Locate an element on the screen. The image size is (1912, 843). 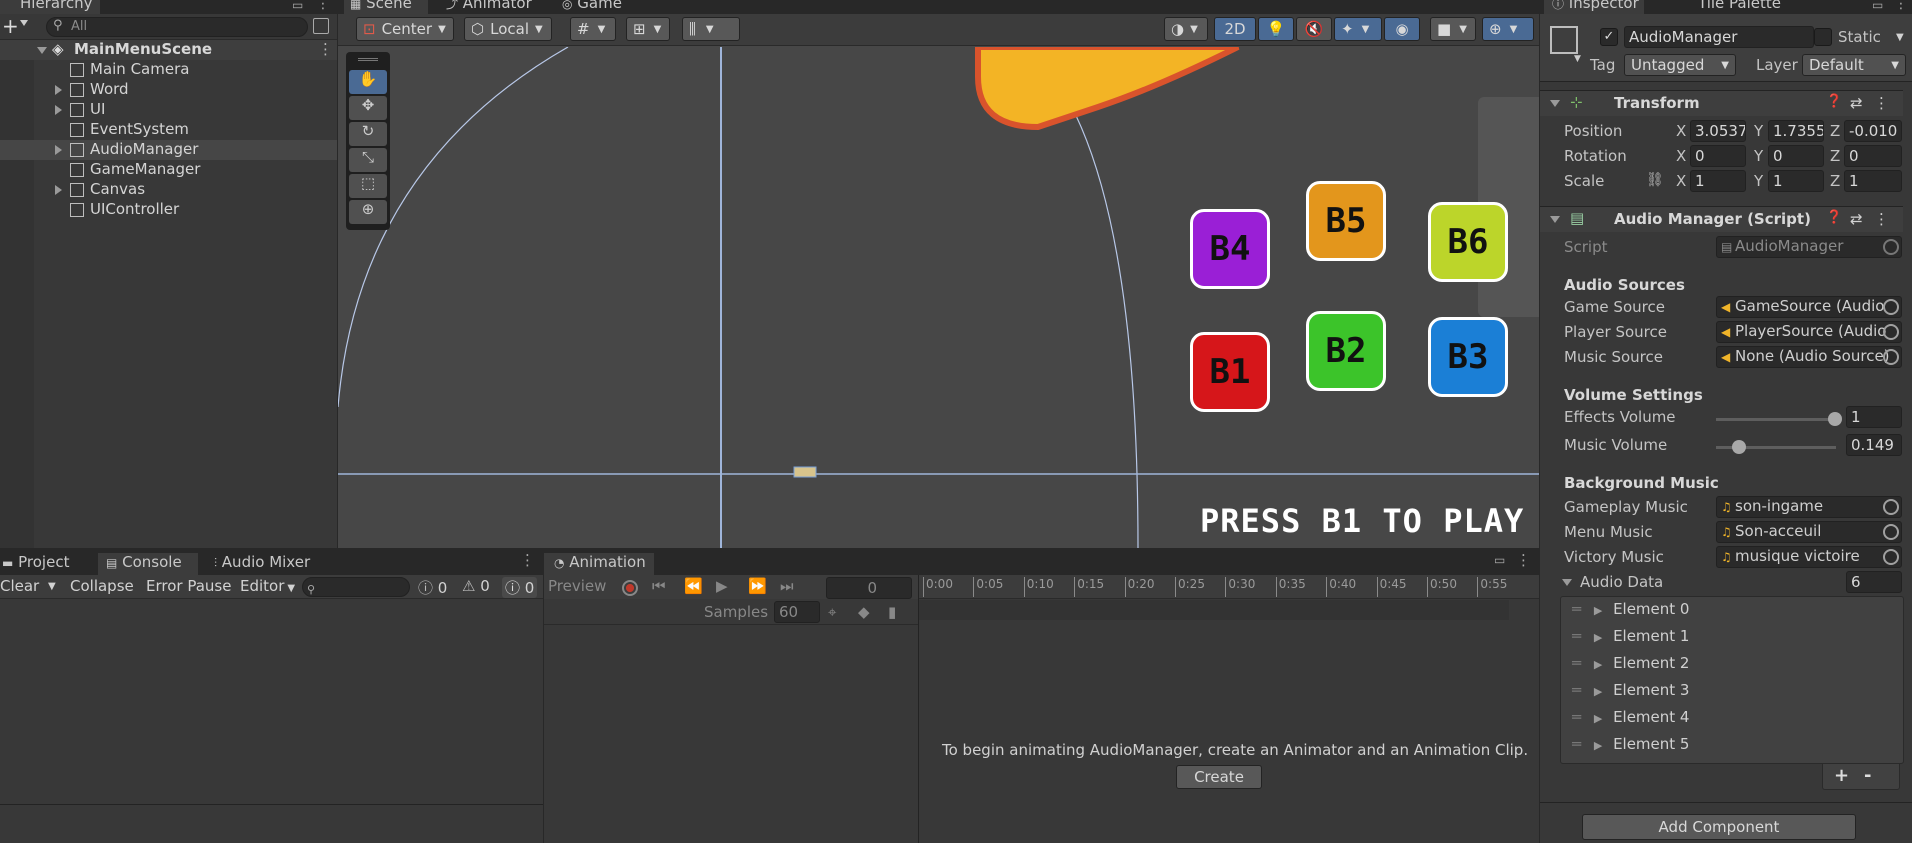
hand-tool-button: ✋ is located at coordinates (368, 82).